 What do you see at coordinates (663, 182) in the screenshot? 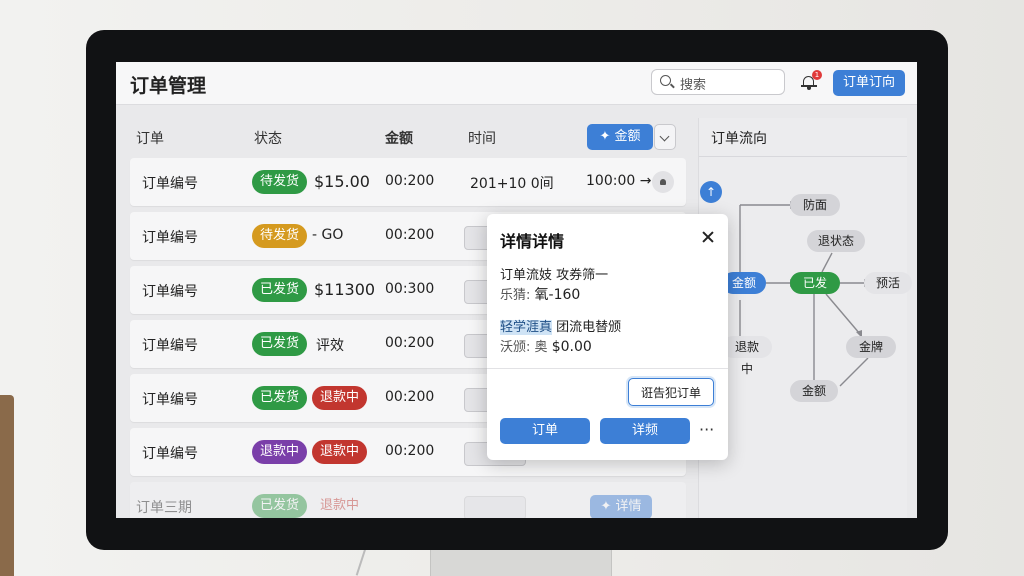
I see `row-action-icon` at bounding box center [663, 182].